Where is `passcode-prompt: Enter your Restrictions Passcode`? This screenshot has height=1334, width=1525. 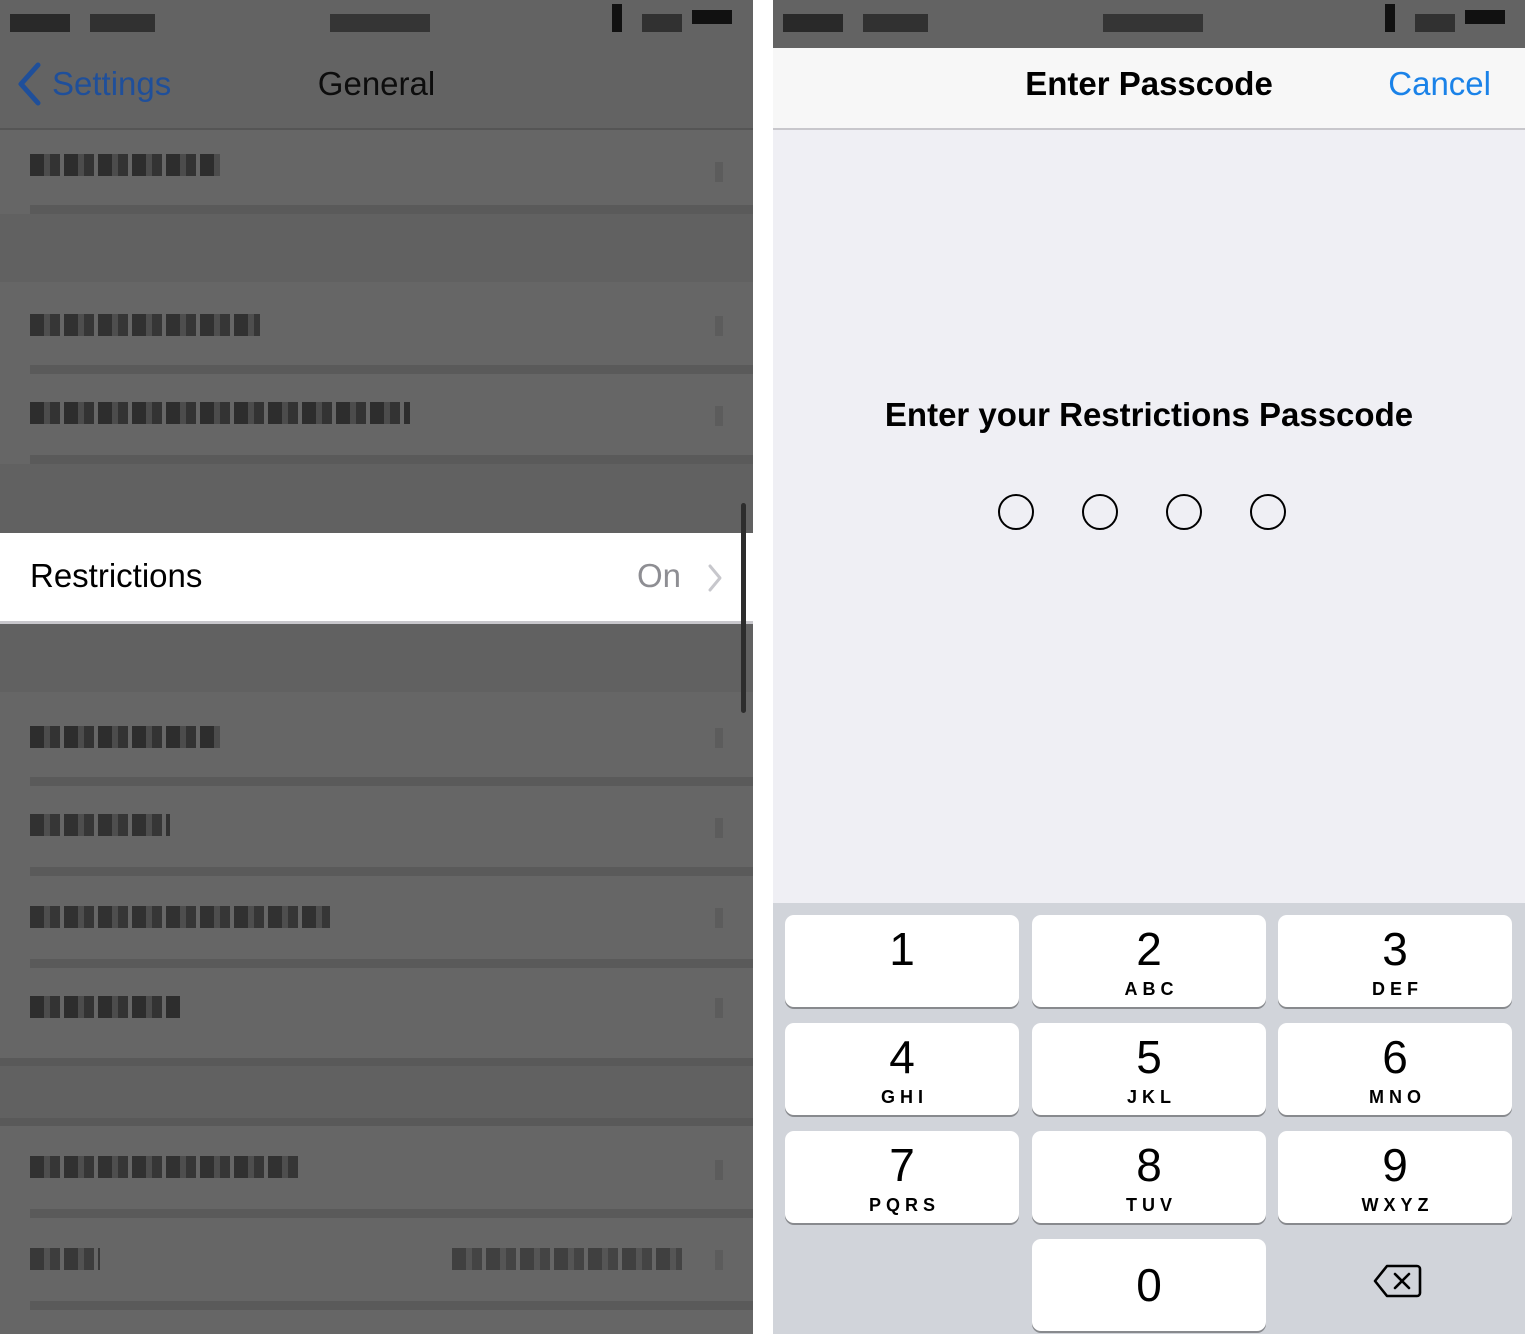 passcode-prompt: Enter your Restrictions Passcode is located at coordinates (1149, 414).